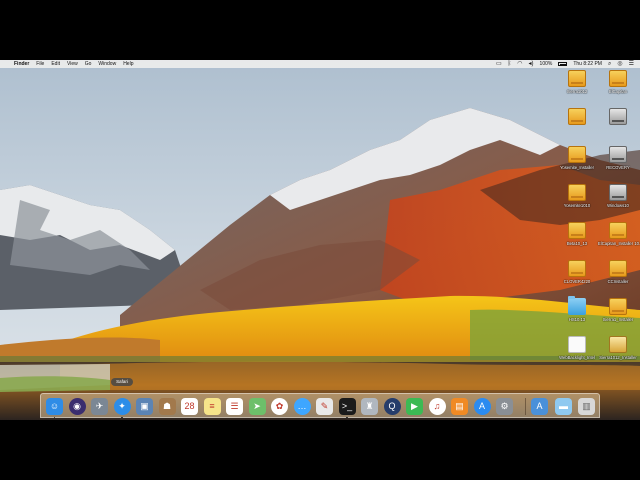 The height and width of the screenshot is (480, 640). I want to click on desktop-icon-label: CLOVER4220, so click(577, 281).